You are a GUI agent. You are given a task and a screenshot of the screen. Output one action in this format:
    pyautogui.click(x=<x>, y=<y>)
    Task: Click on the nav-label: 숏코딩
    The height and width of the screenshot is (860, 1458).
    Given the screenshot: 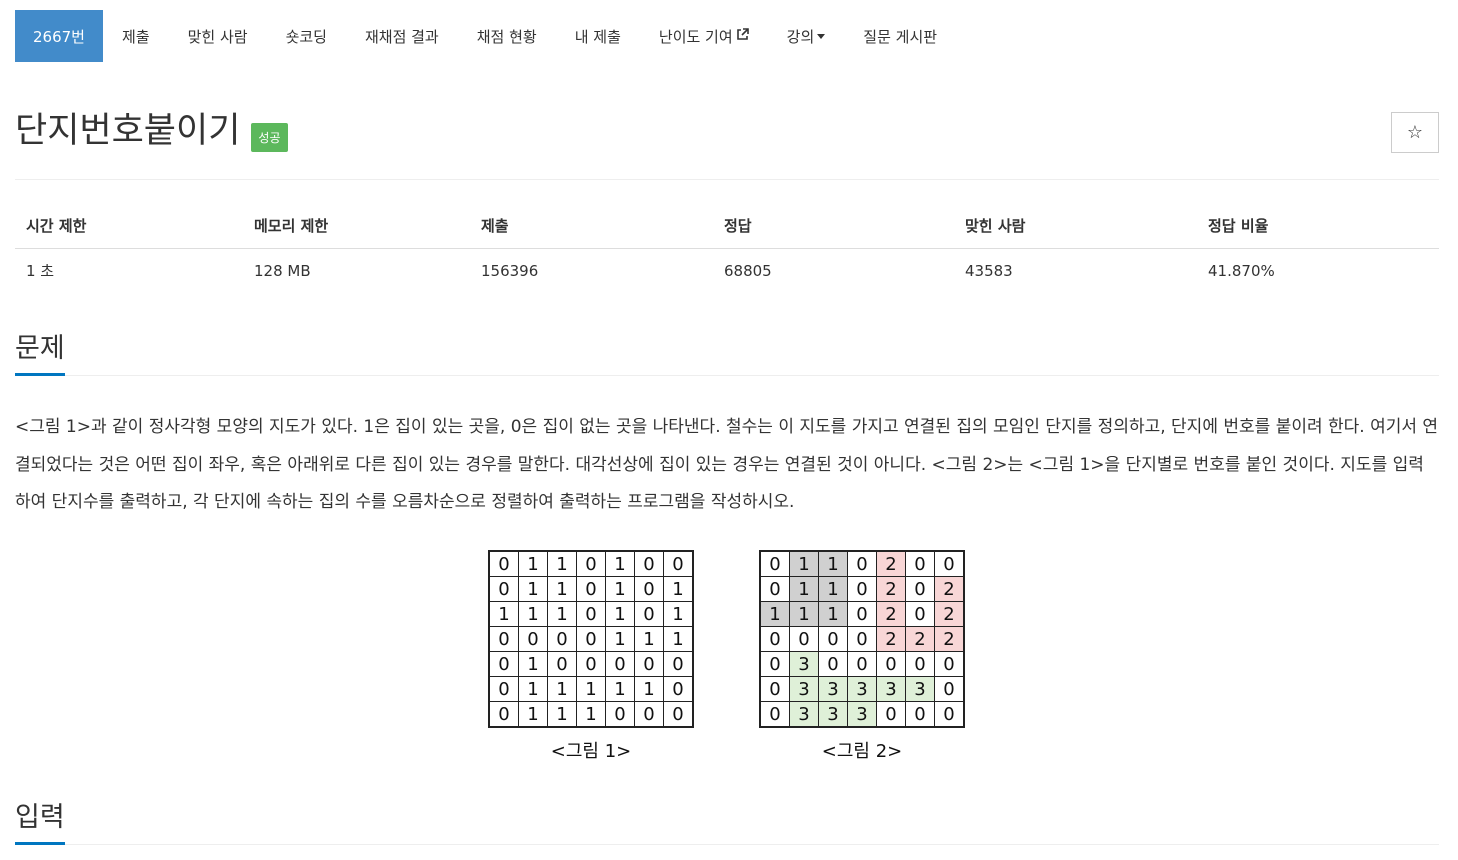 What is the action you would take?
    pyautogui.click(x=306, y=36)
    